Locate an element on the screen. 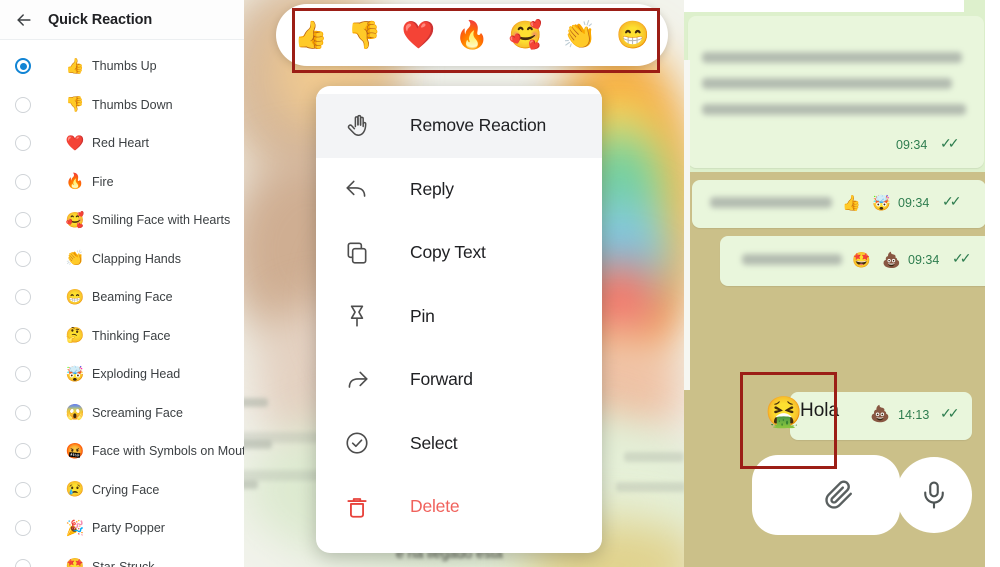  reaction-emoji-icon: 👍 is located at coordinates (75, 66).